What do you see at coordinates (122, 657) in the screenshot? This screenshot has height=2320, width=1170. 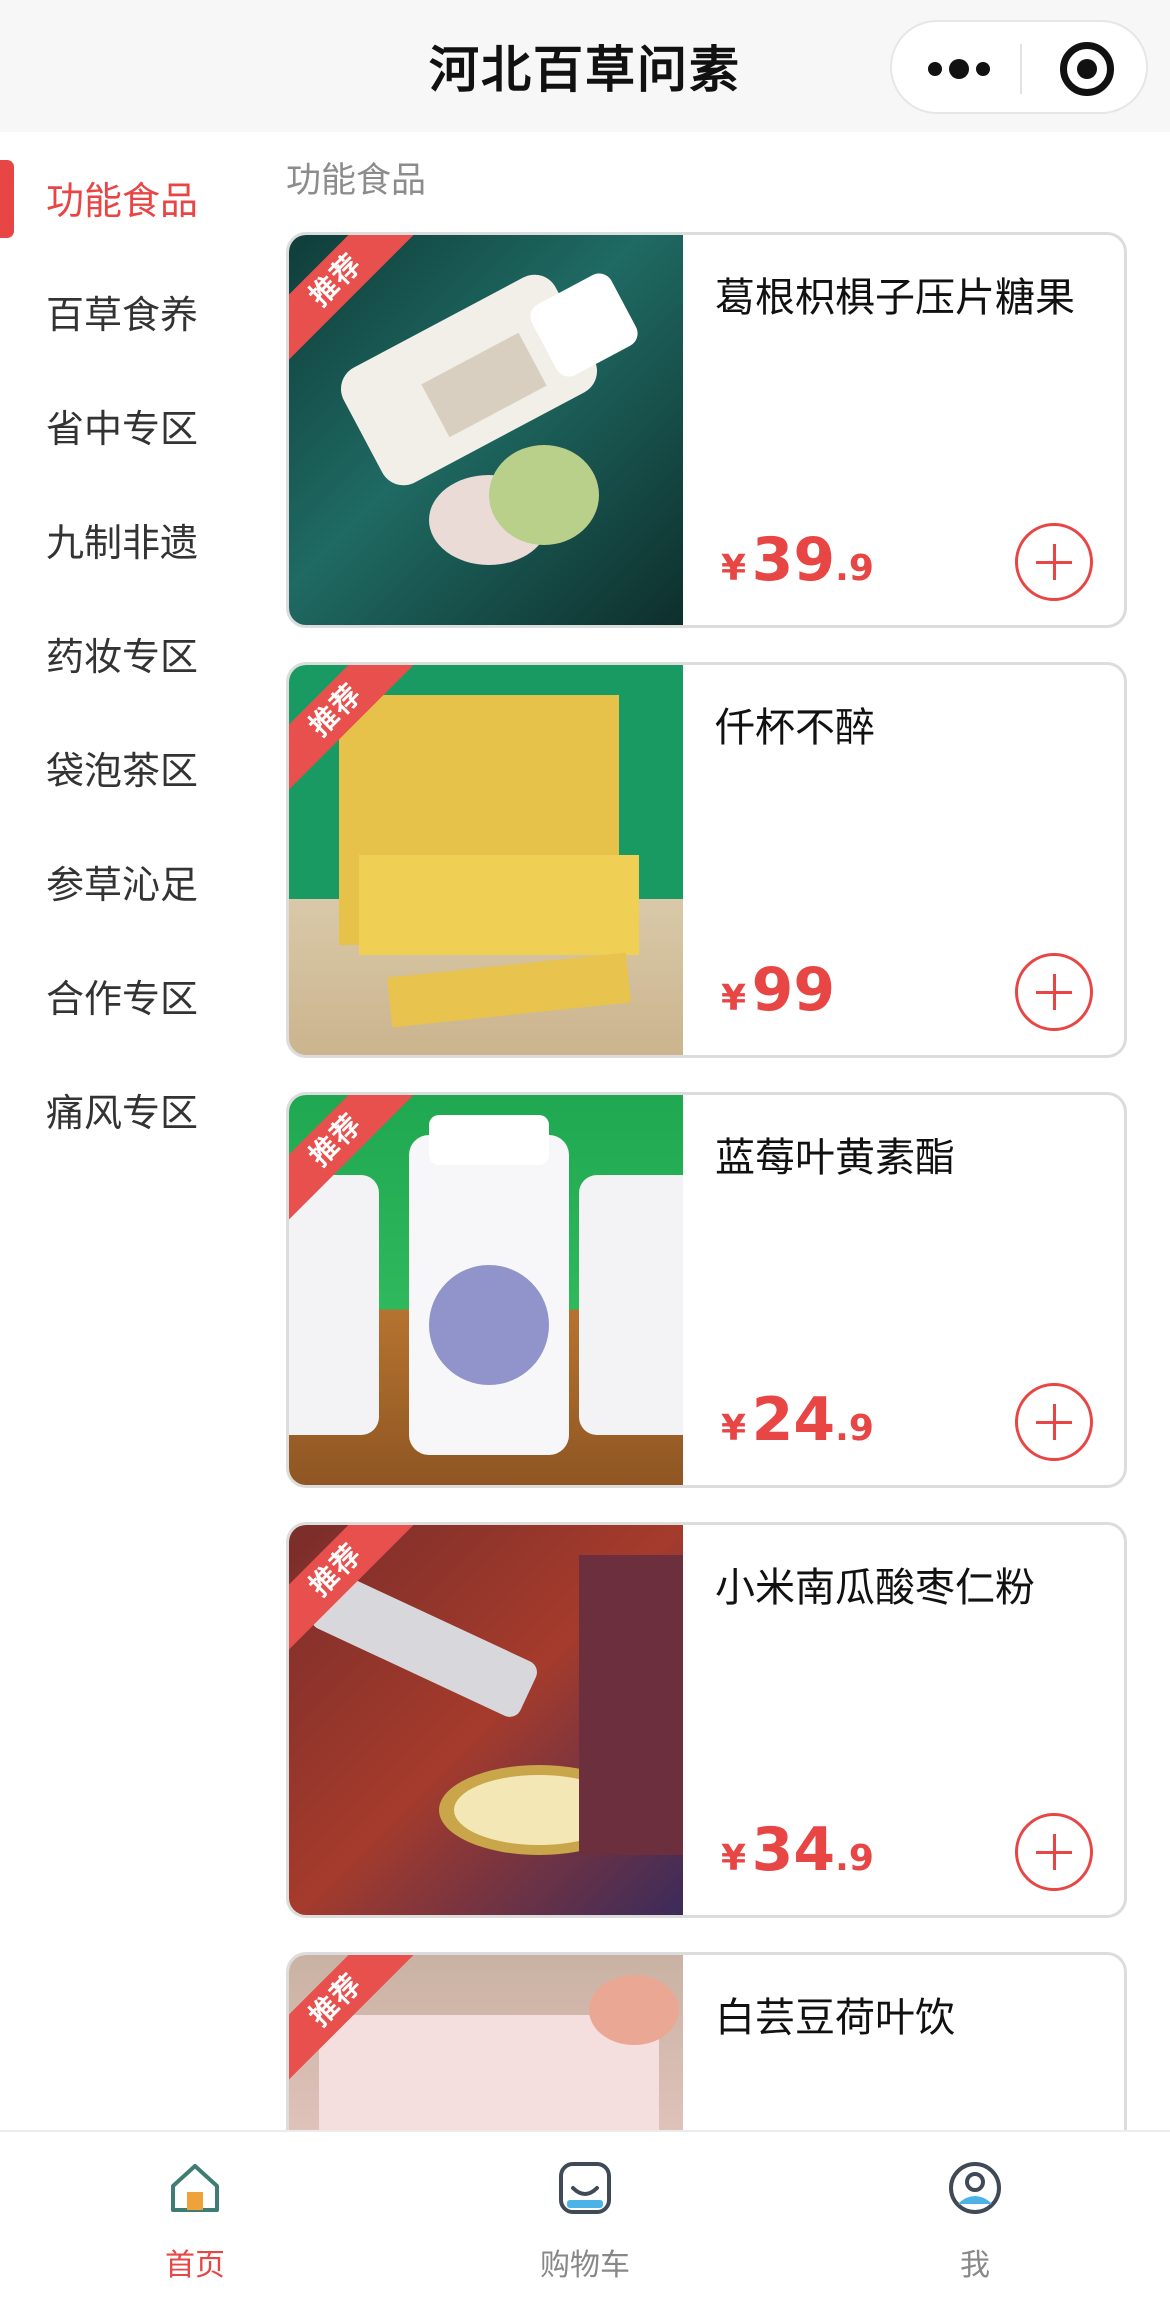 I see `sidebar-item-label: 药妆专区` at bounding box center [122, 657].